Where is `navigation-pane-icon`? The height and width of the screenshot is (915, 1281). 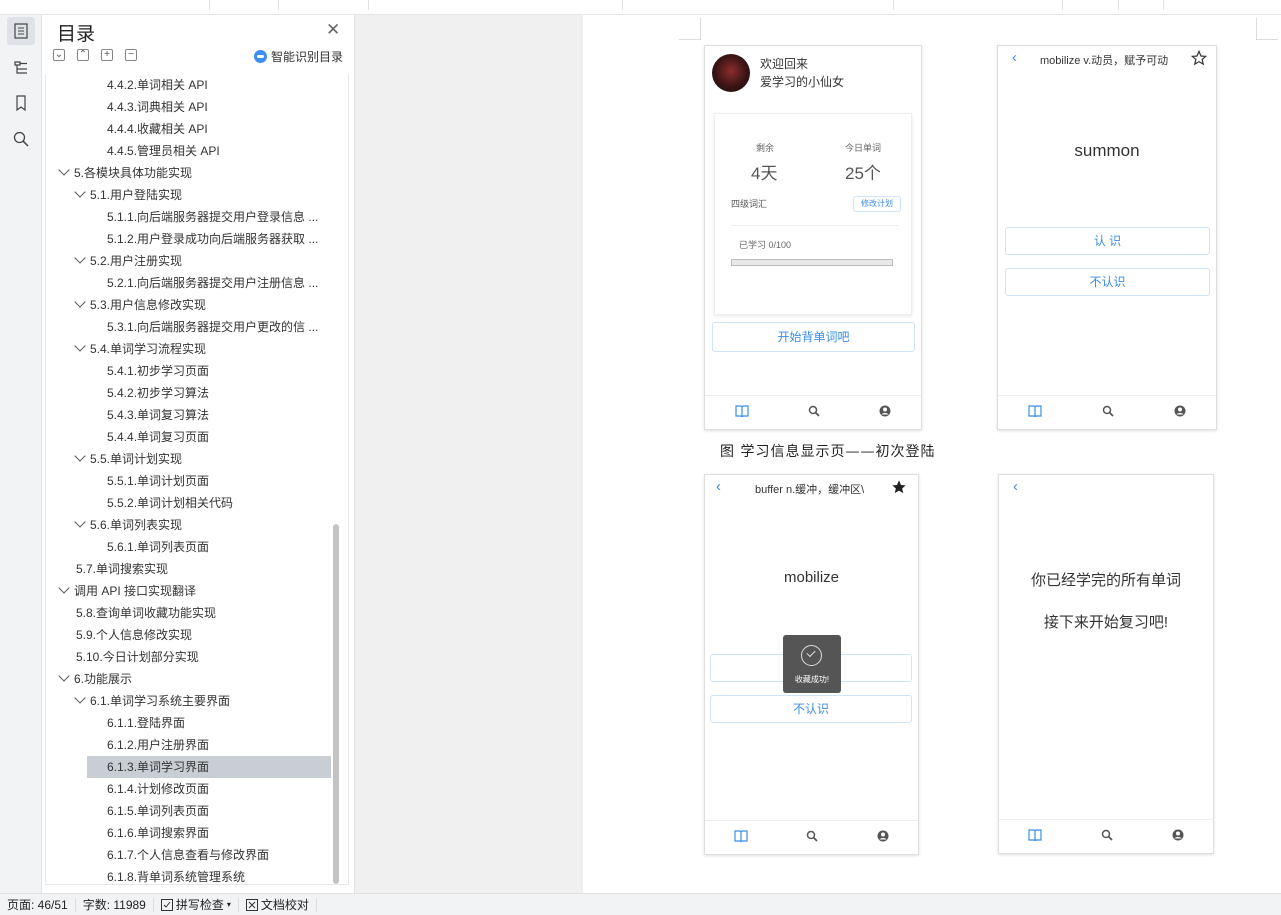
navigation-pane-icon is located at coordinates (21, 67).